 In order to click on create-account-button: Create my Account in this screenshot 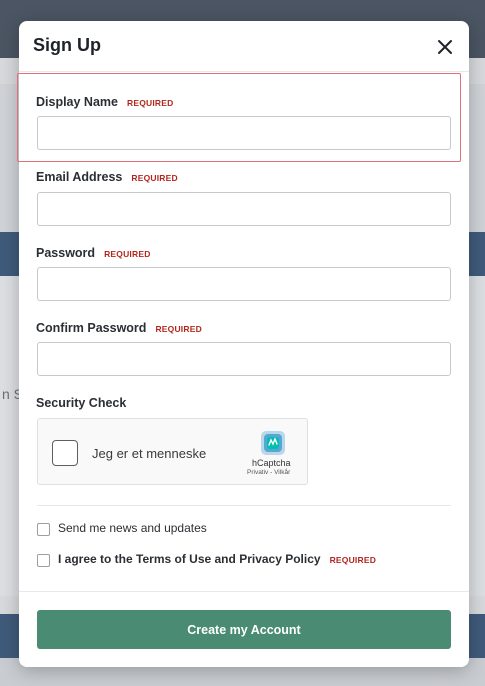, I will do `click(244, 629)`.